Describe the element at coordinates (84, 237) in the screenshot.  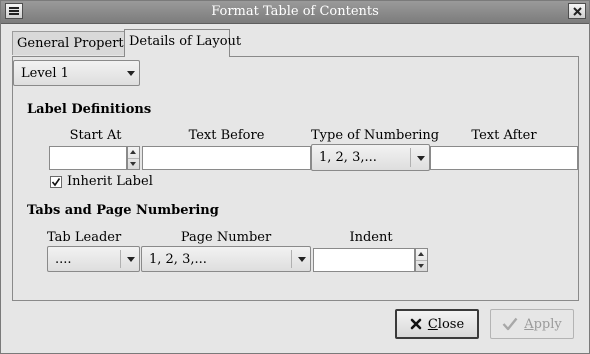
I see `tab-leader-label: Tab Leader` at that location.